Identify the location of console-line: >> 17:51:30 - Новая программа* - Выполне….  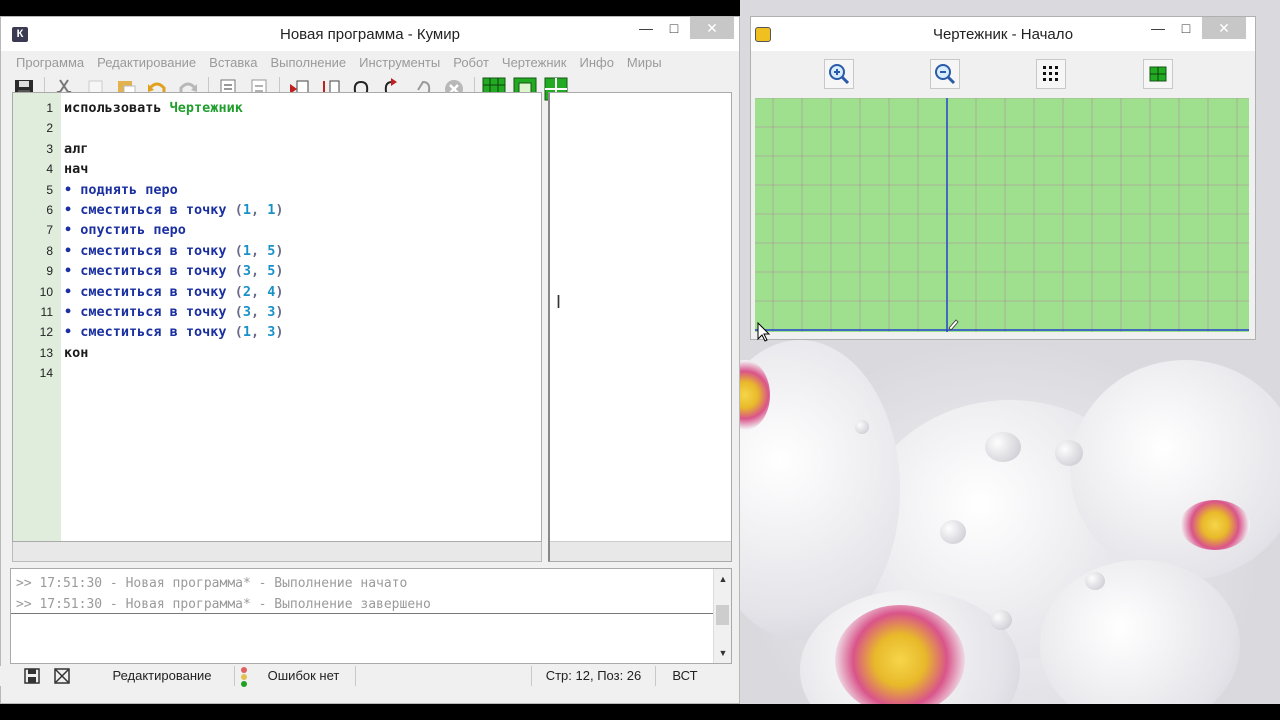
(223, 604).